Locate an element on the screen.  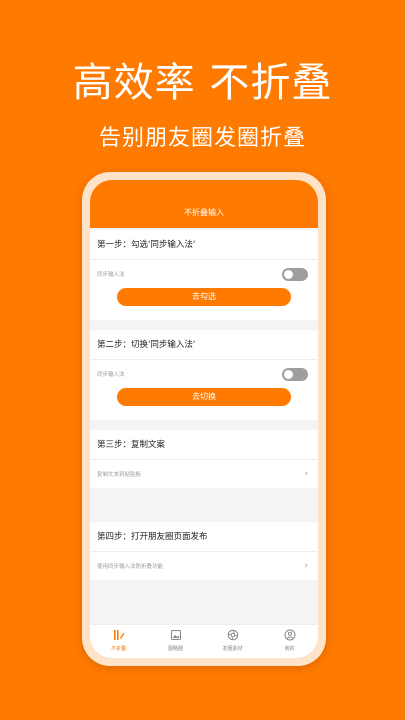
step-2-card: 第二步：切换'同步输入法' 同步输入法 去切换 is located at coordinates (204, 375).